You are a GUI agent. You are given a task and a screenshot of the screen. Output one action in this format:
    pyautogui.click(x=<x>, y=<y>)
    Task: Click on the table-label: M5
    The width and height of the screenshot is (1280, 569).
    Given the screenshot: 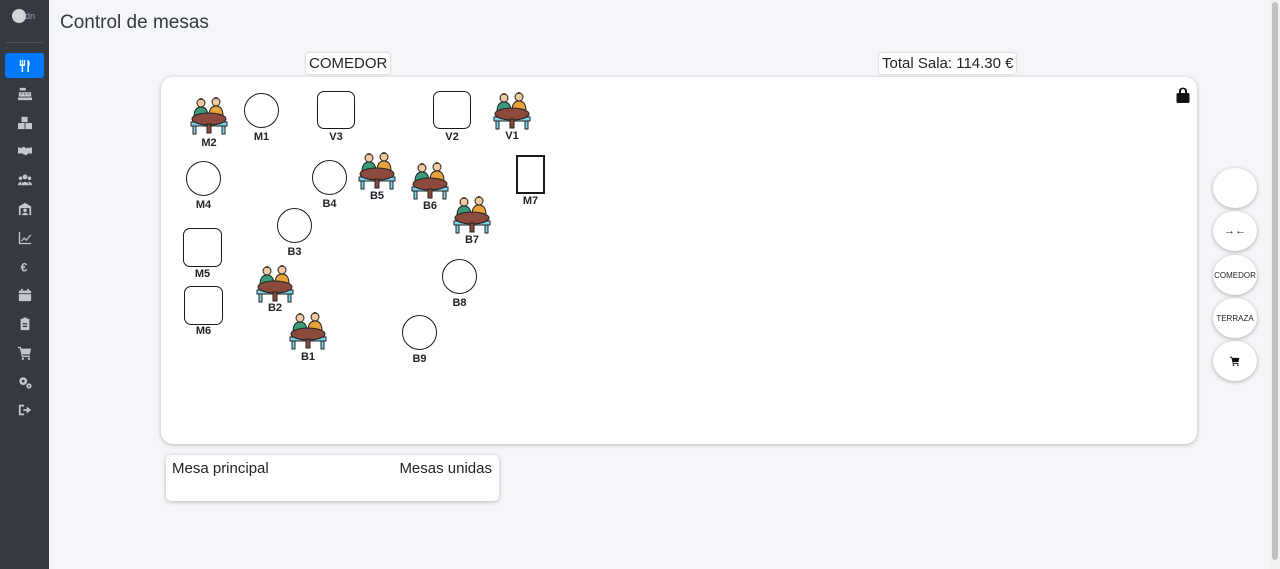 What is the action you would take?
    pyautogui.click(x=202, y=274)
    